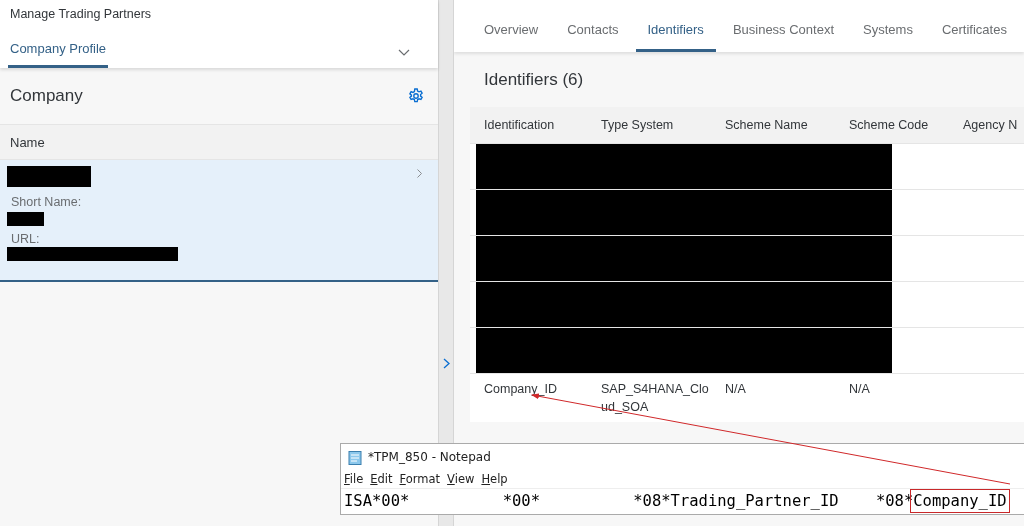 This screenshot has width=1024, height=526. I want to click on chevron-down-icon, so click(404, 52).